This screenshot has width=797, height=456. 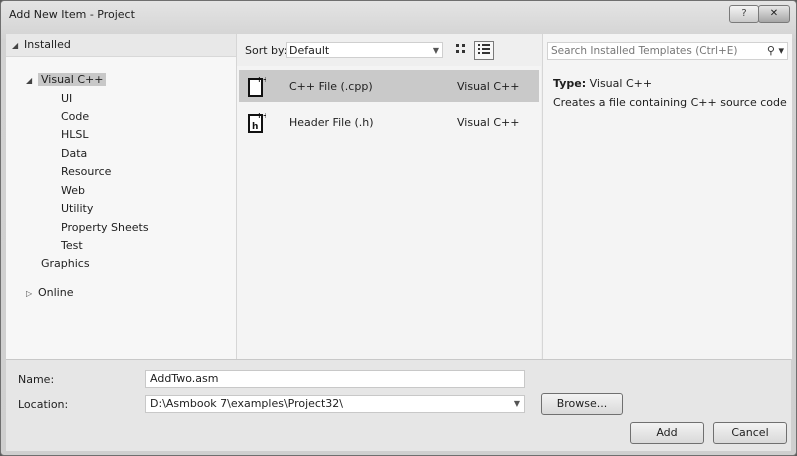 I want to click on tree-node-visual-cpp: ◢ Visual C++, so click(x=66, y=80).